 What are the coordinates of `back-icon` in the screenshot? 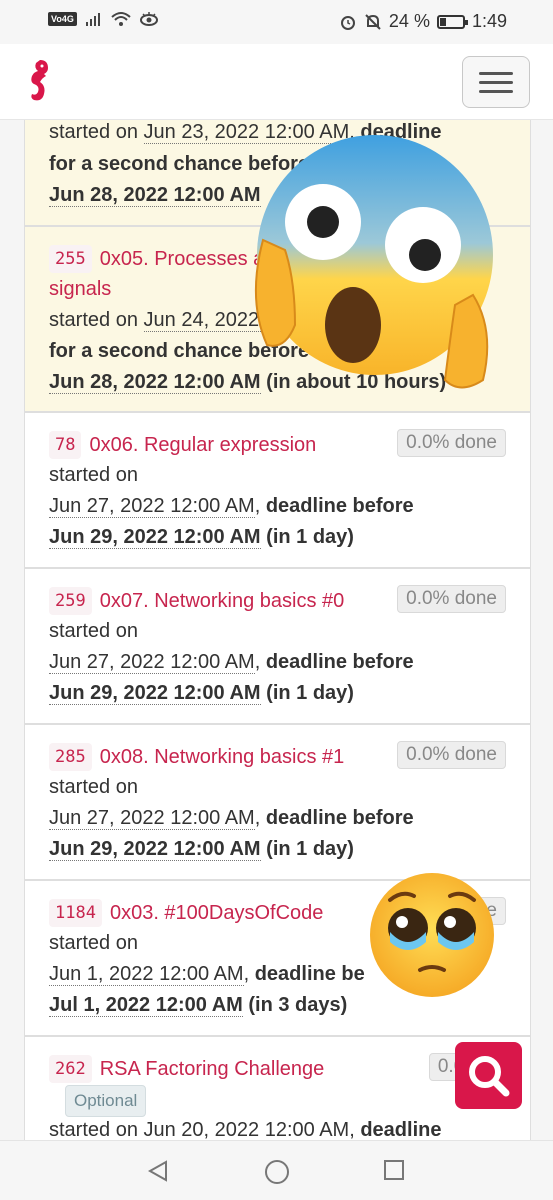 It's located at (158, 1171).